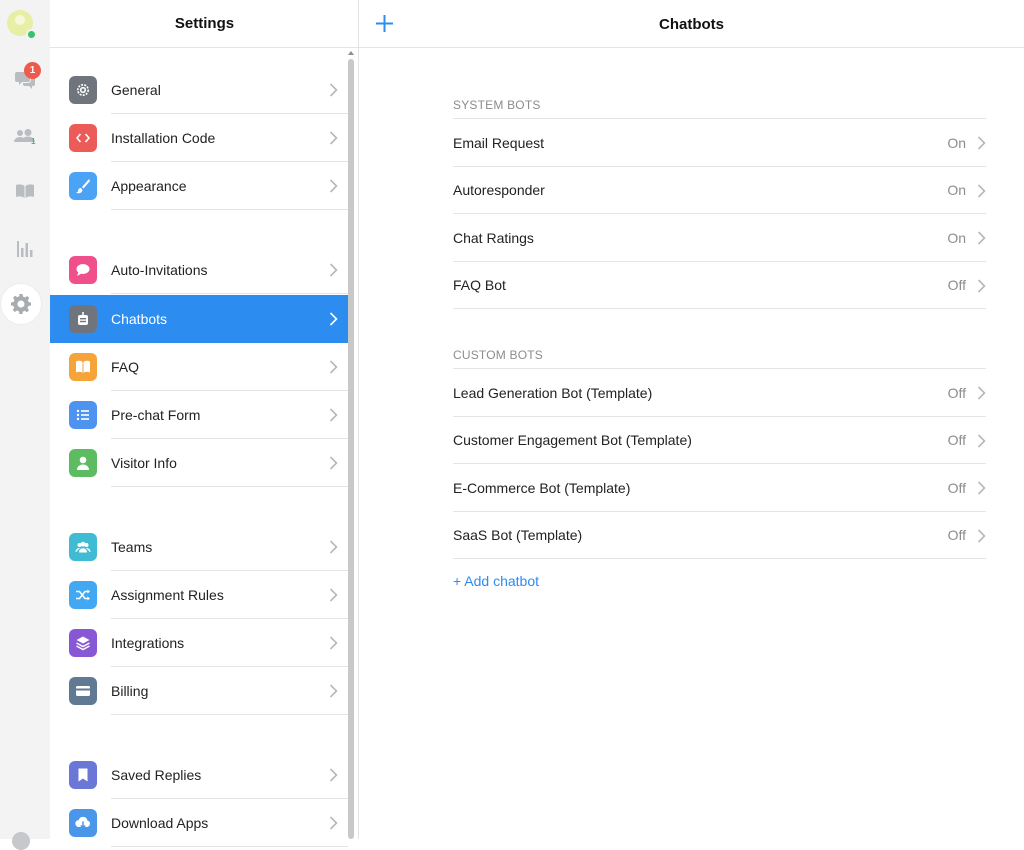 This screenshot has width=1024, height=850. Describe the element at coordinates (132, 547) in the screenshot. I see `settings-item-label: Teams` at that location.